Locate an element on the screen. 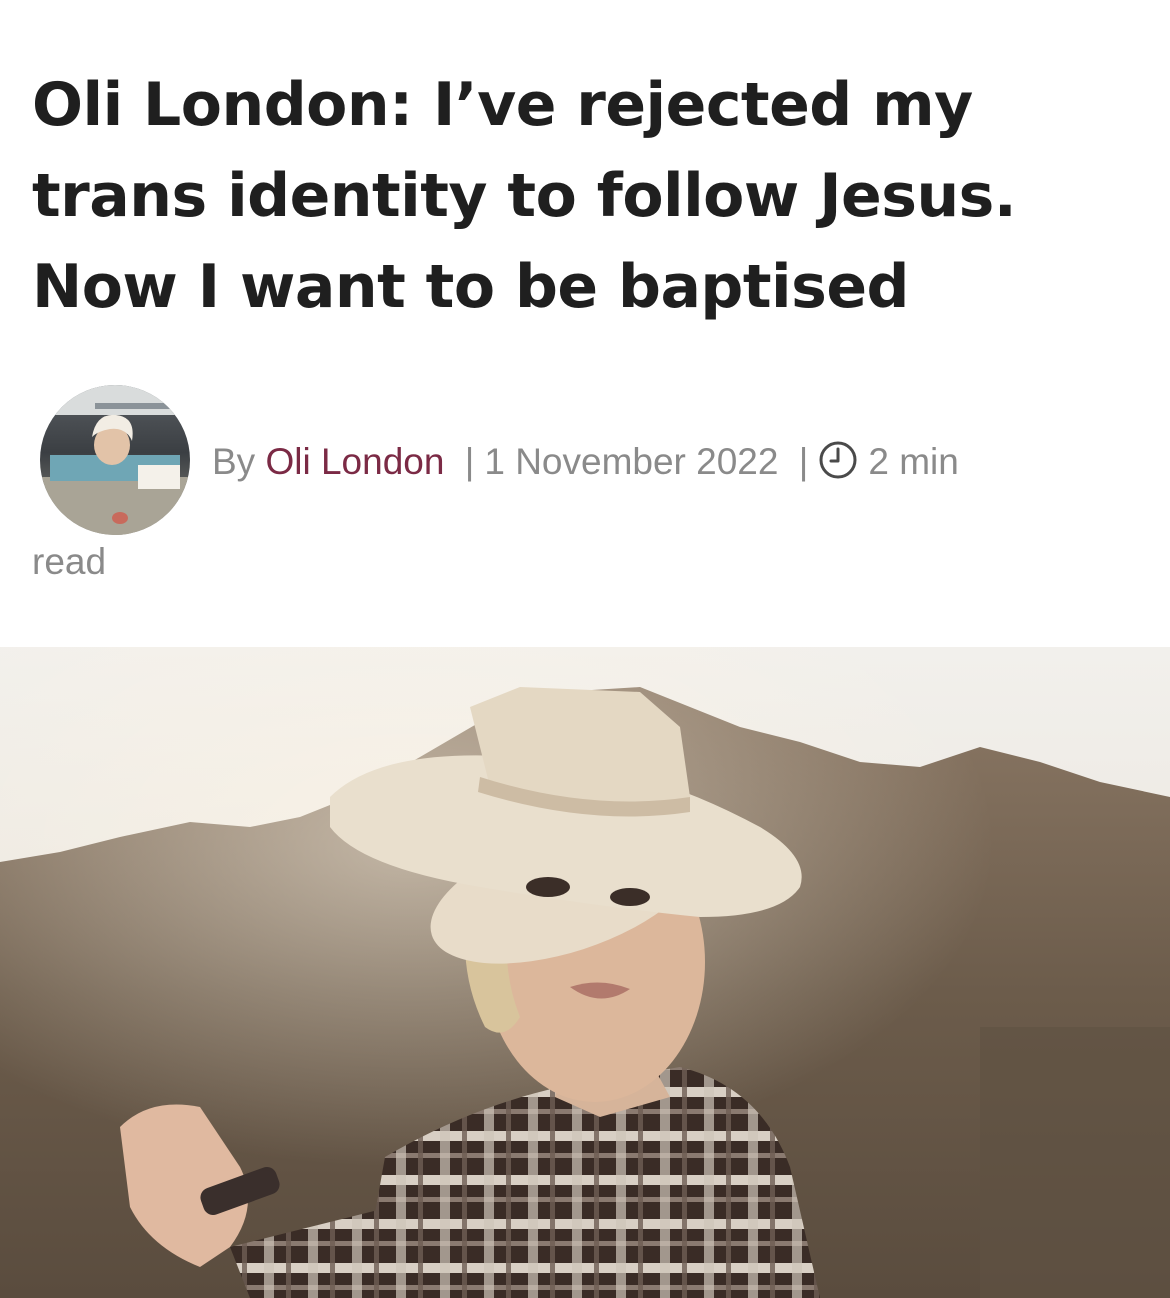 The image size is (1170, 1298). author-link: Oli London is located at coordinates (354, 461).